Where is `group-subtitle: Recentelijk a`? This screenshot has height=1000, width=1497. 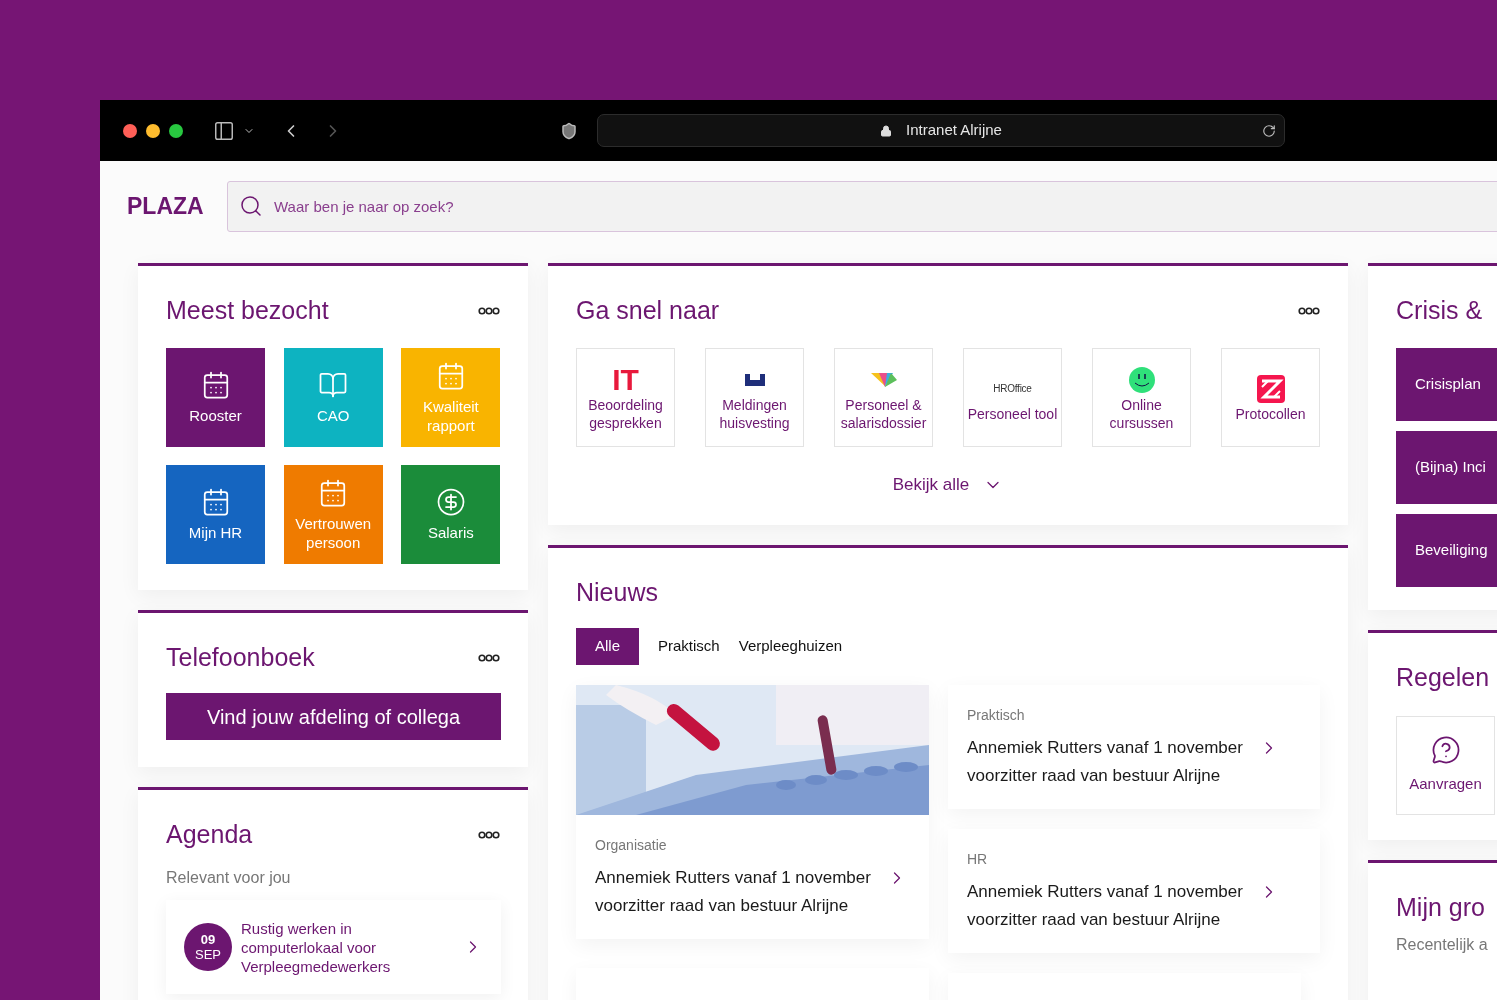 group-subtitle: Recentelijk a is located at coordinates (1442, 945).